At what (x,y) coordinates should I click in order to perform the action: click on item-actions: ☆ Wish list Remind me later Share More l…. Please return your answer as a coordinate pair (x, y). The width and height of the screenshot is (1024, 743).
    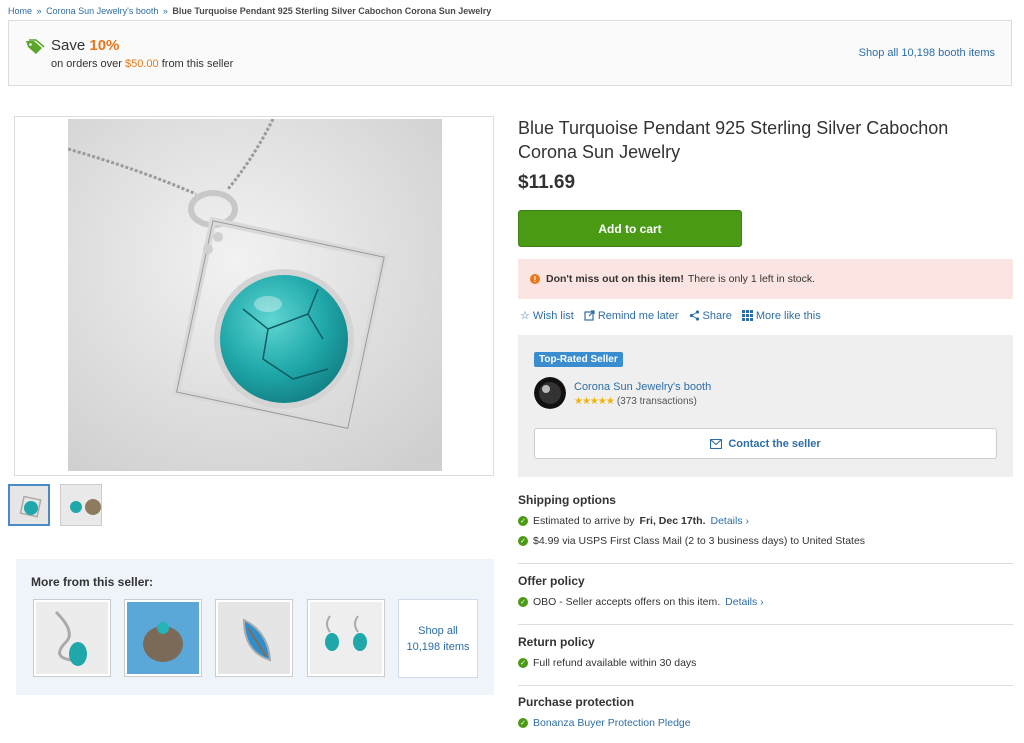
    Looking at the image, I should click on (670, 316).